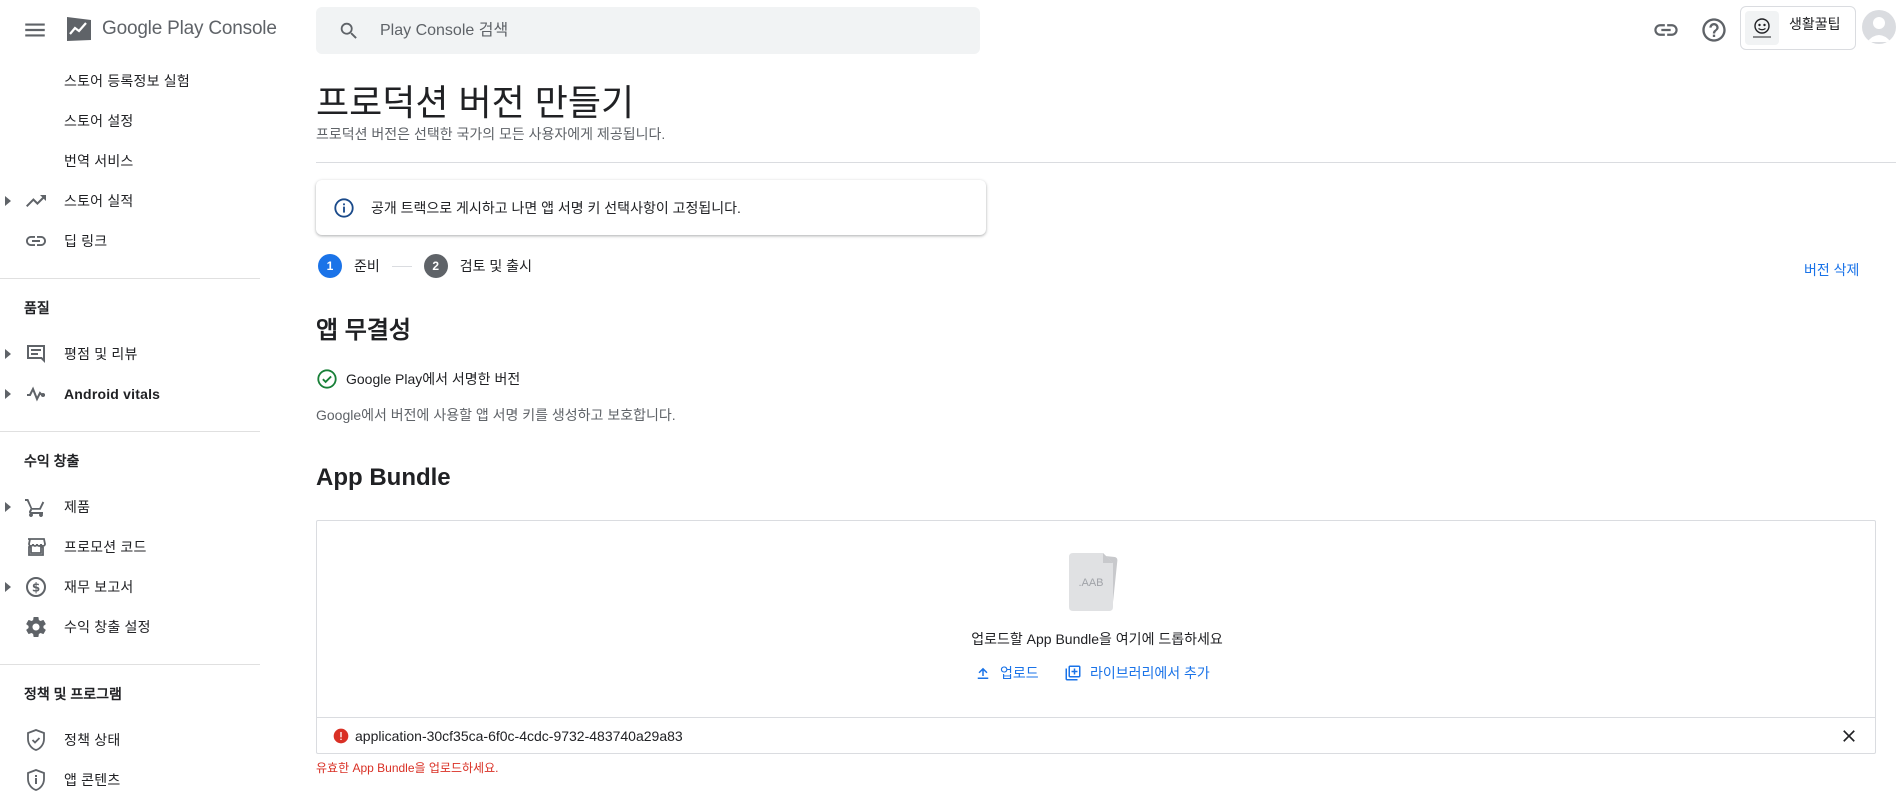 This screenshot has height=795, width=1896. Describe the element at coordinates (107, 627) in the screenshot. I see `sidebar-item-label: 수익 창출 설정` at that location.